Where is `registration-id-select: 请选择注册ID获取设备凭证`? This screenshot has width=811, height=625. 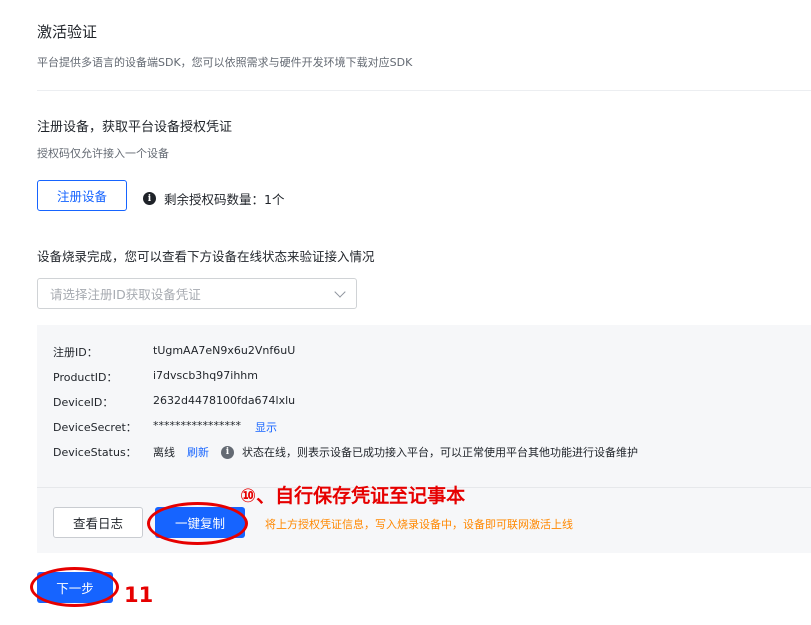 registration-id-select: 请选择注册ID获取设备凭证 is located at coordinates (197, 293).